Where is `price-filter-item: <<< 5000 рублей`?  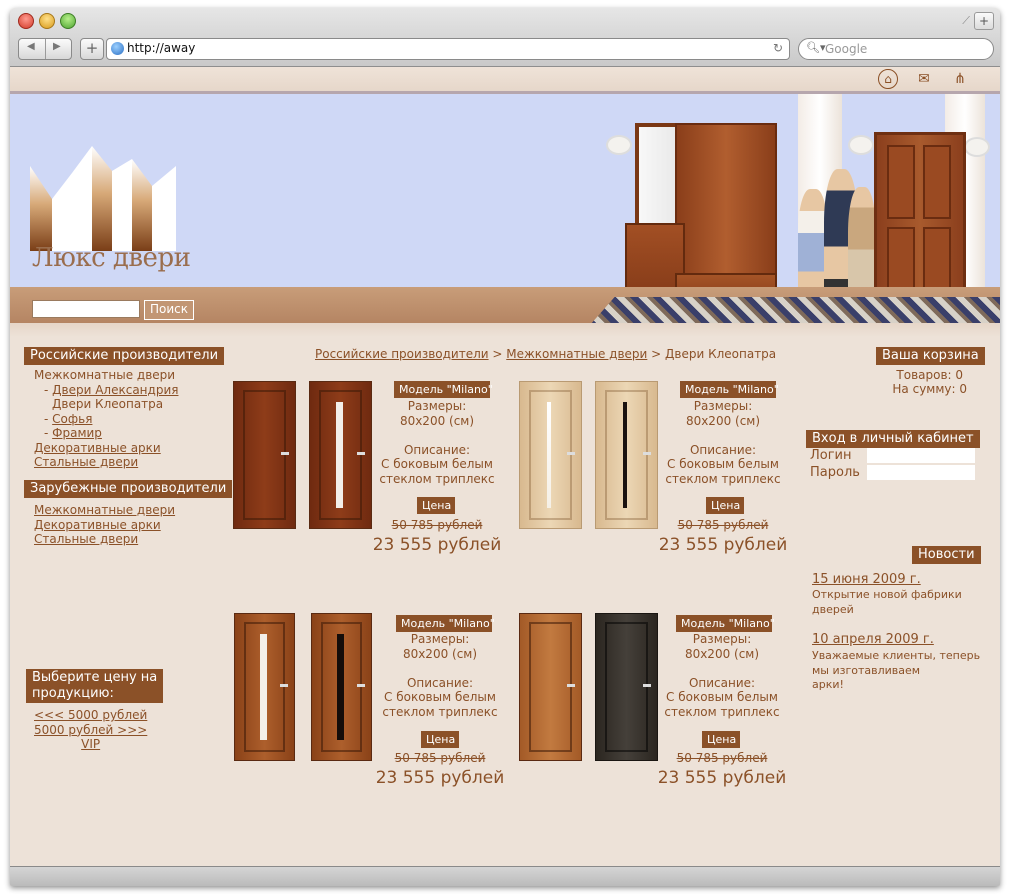 price-filter-item: <<< 5000 рублей is located at coordinates (90, 715).